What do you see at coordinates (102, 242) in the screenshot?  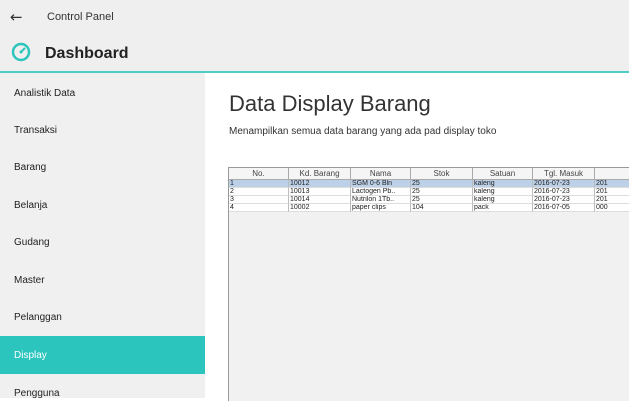 I see `sidebar-item-gudang: Gudang` at bounding box center [102, 242].